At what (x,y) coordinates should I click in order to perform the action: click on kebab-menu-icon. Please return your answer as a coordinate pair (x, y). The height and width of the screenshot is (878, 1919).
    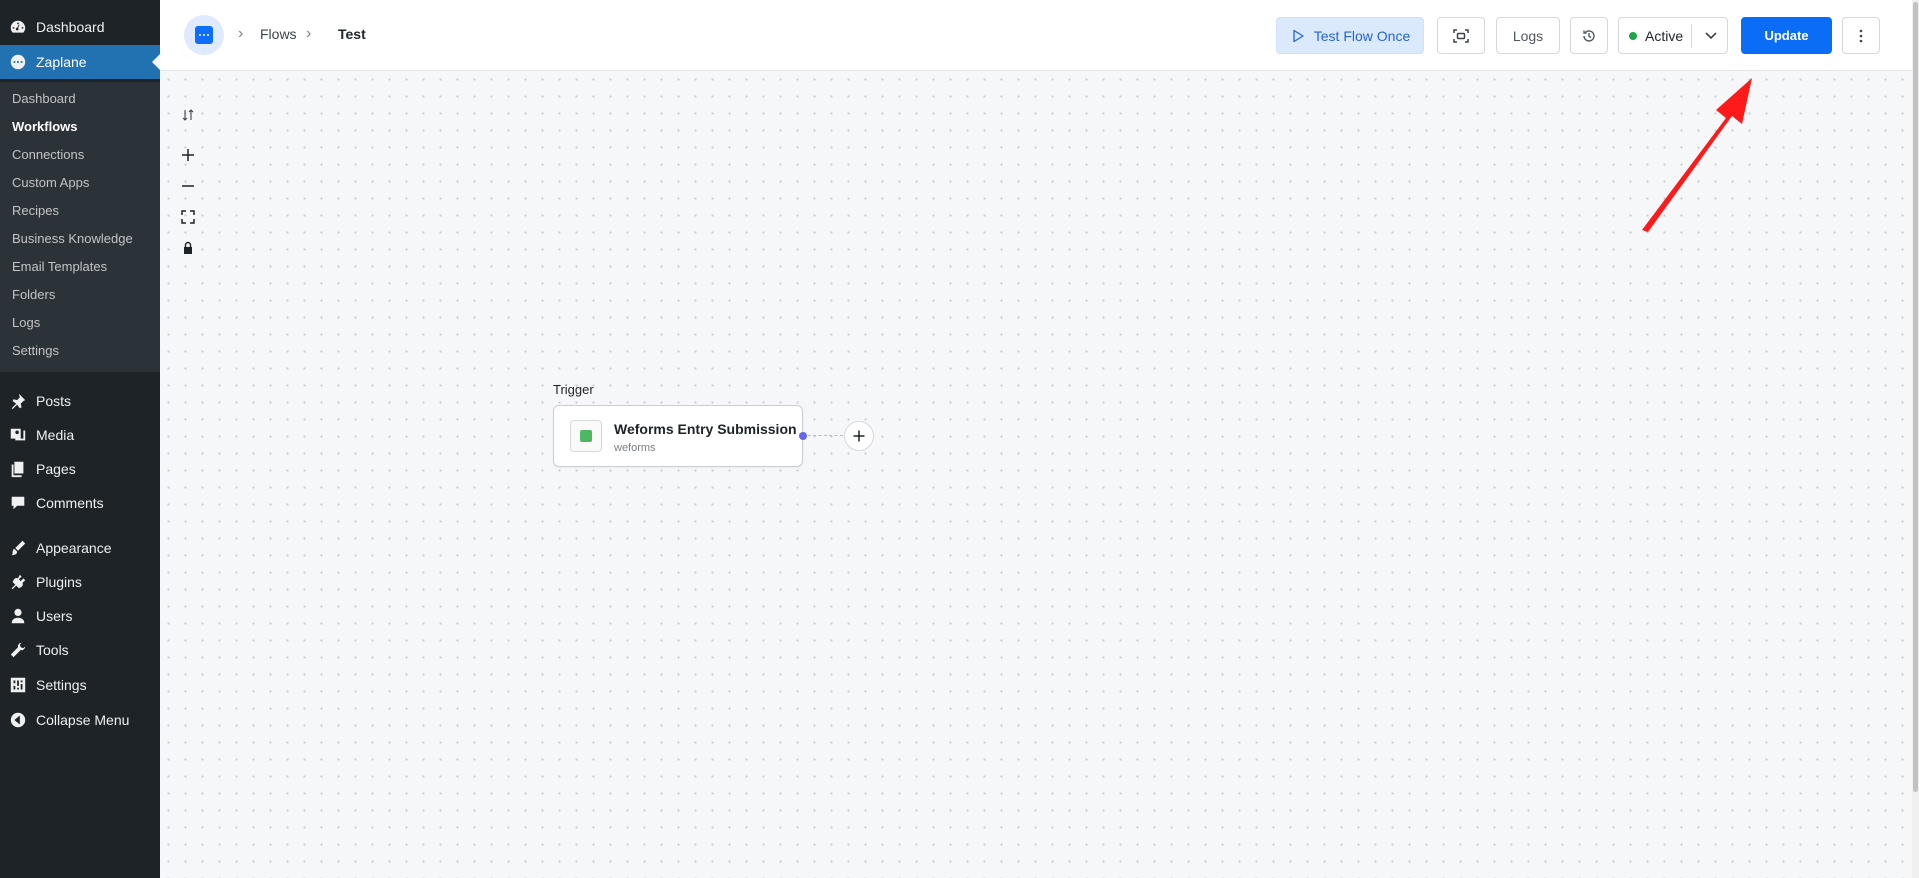
    Looking at the image, I should click on (1861, 35).